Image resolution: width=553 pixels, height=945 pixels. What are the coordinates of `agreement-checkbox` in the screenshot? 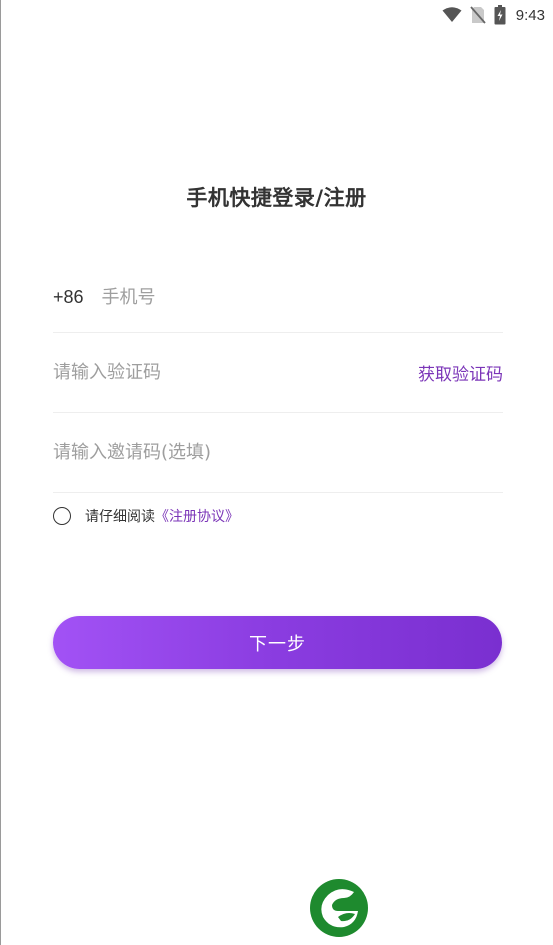 It's located at (62, 516).